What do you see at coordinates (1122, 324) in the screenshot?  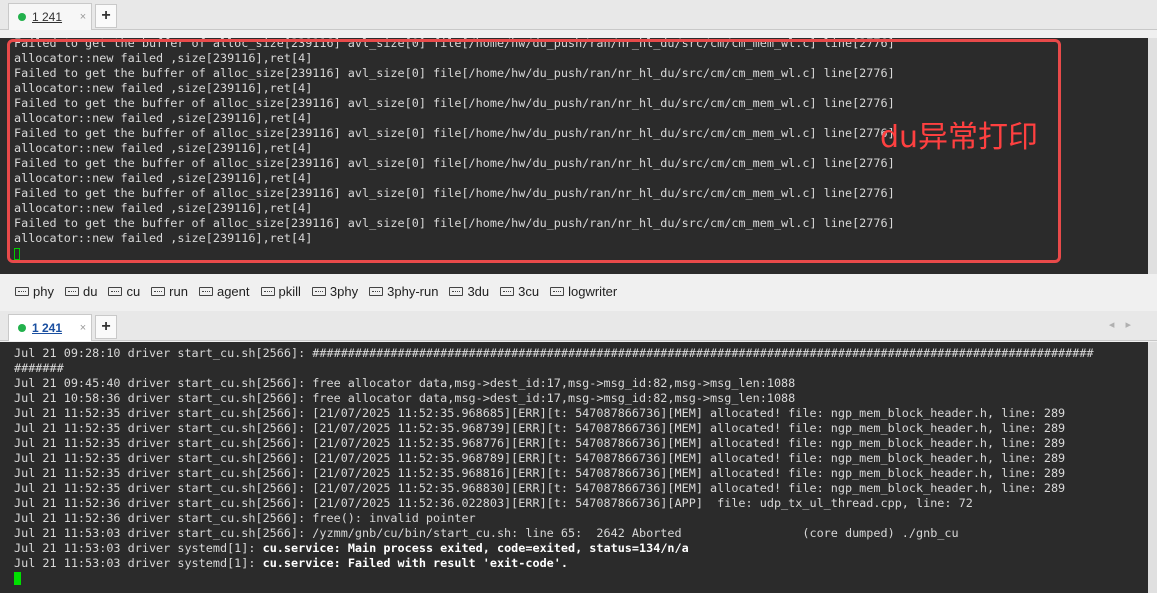 I see `tab-scroll-arrows-icon: ◂ ▸` at bounding box center [1122, 324].